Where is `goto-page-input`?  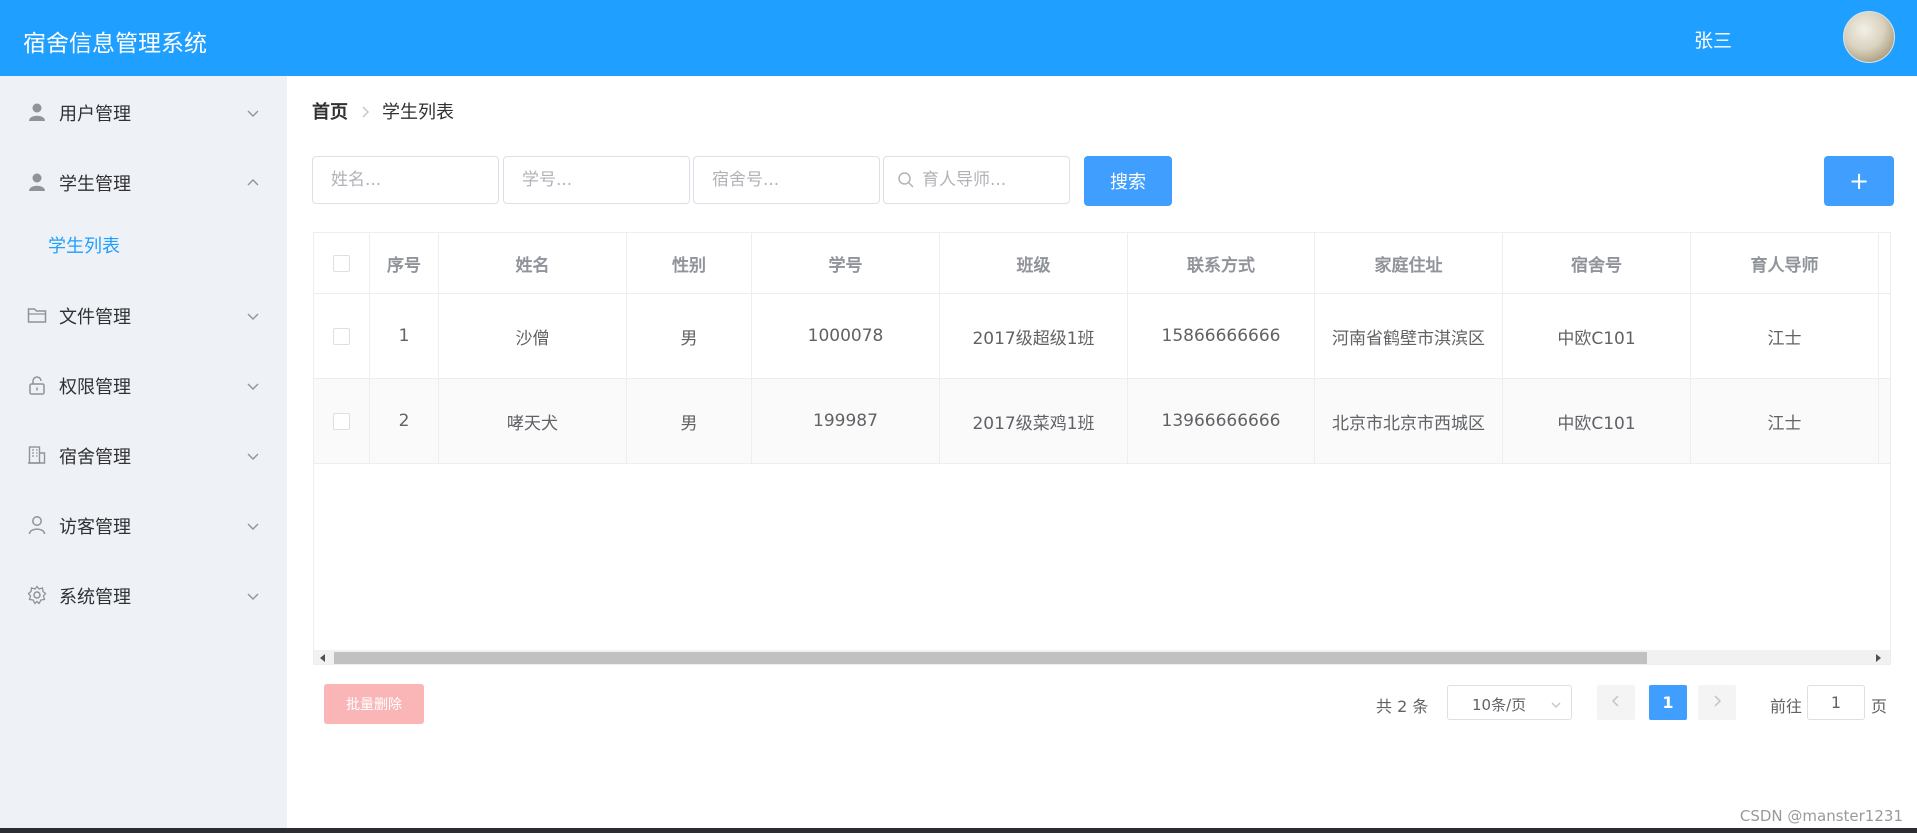 goto-page-input is located at coordinates (1836, 702).